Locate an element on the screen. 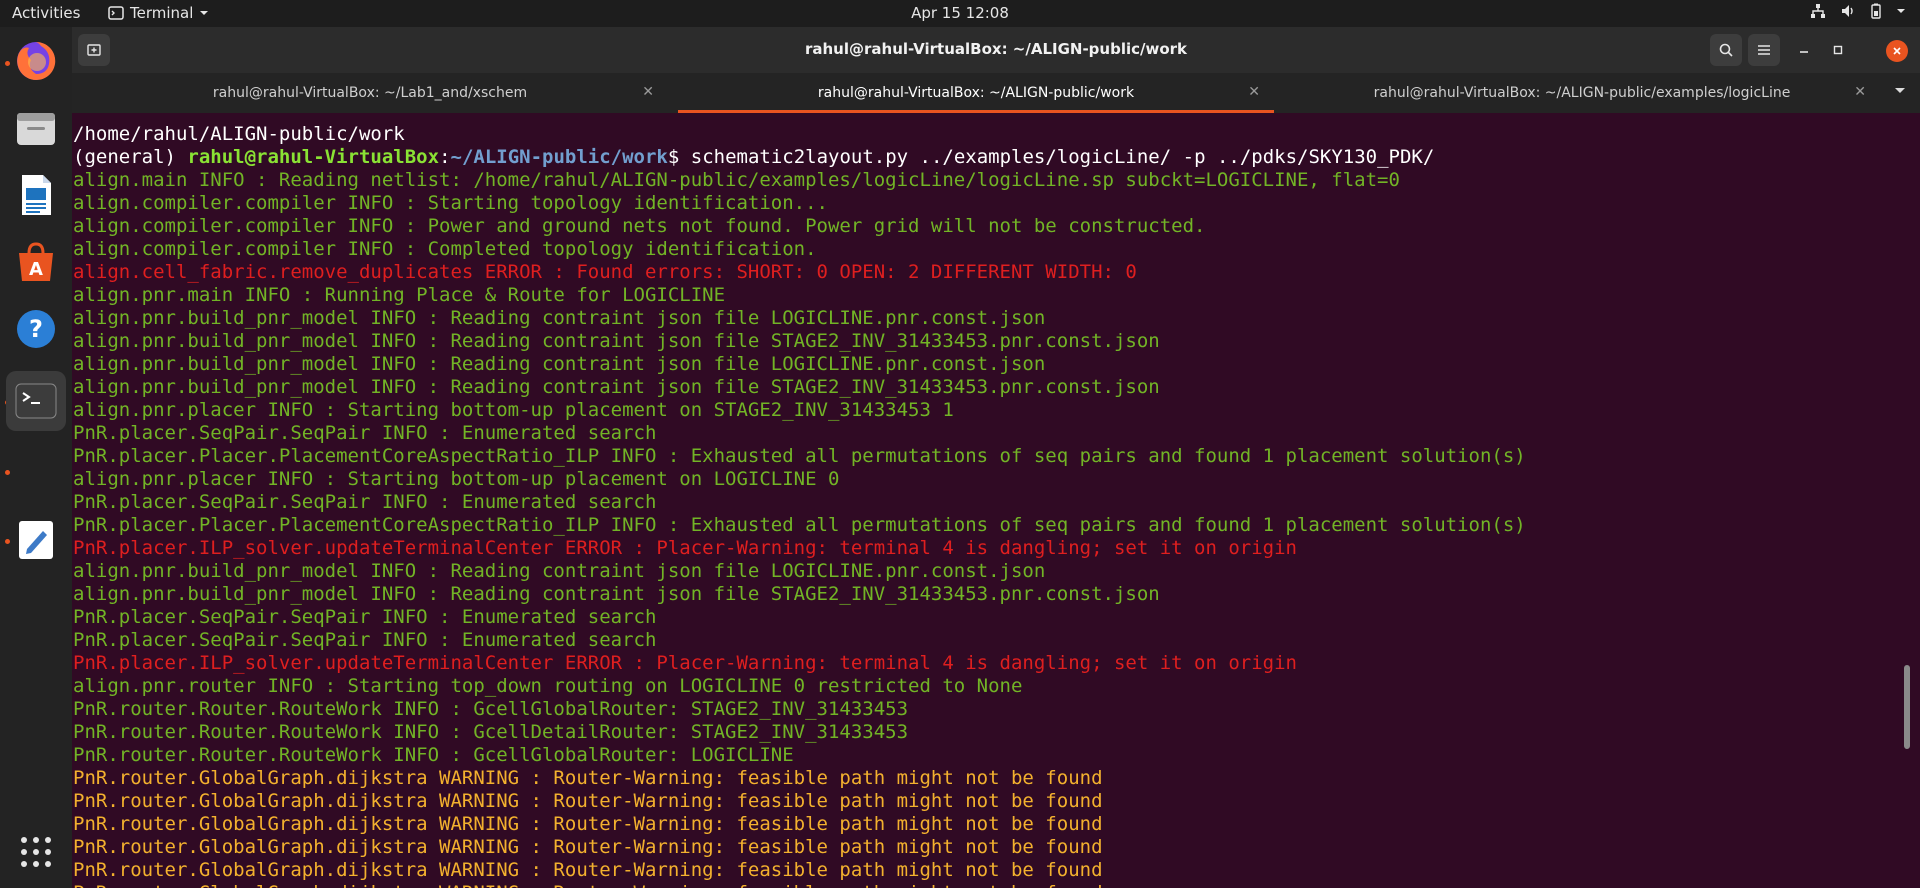  files-icon is located at coordinates (36, 129).